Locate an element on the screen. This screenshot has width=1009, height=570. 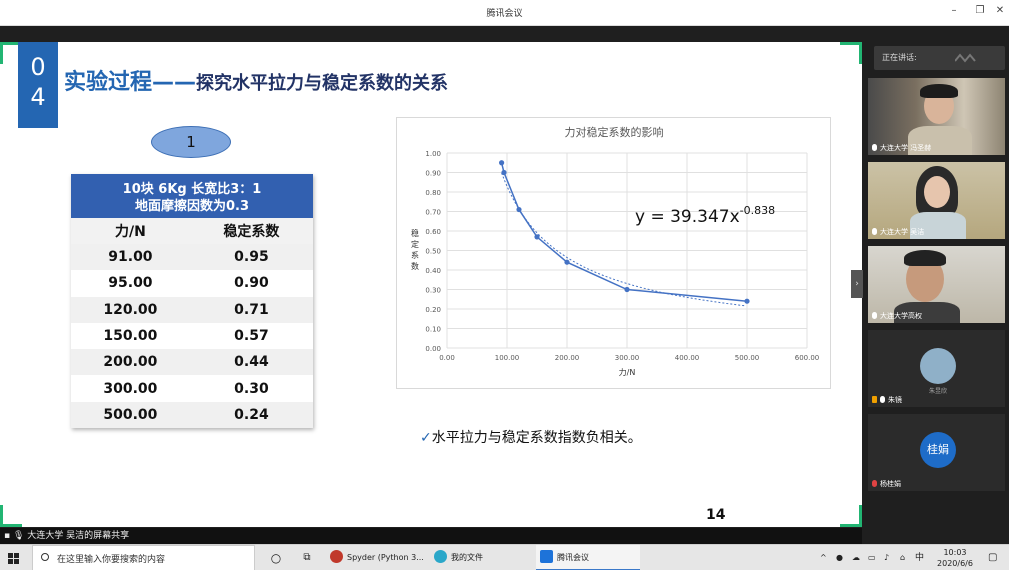
trendline-equation-exponent: -0.838 is located at coordinates (757, 210).